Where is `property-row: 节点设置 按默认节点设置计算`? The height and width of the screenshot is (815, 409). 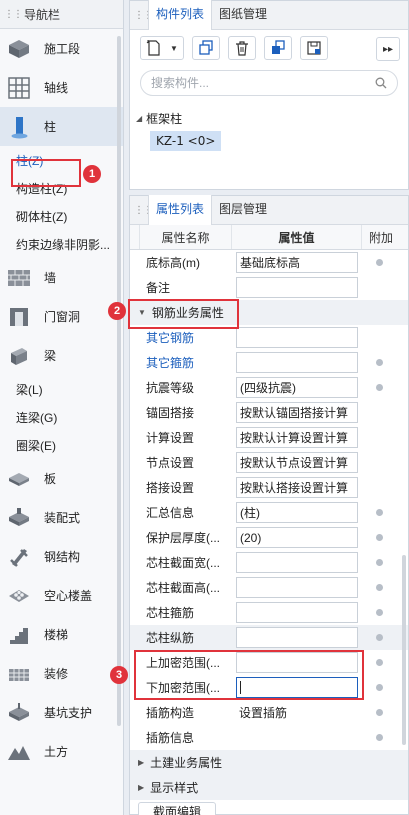
property-row: 节点设置 按默认节点设置计算 is located at coordinates (269, 462).